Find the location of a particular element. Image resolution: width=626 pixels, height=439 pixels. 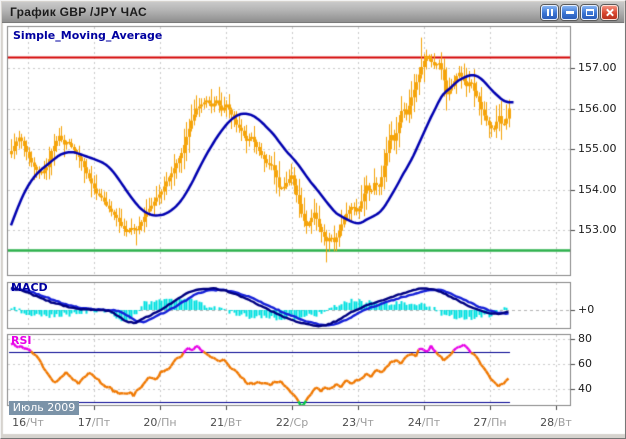

x-axis-day-label: 17/Пт is located at coordinates (94, 422).